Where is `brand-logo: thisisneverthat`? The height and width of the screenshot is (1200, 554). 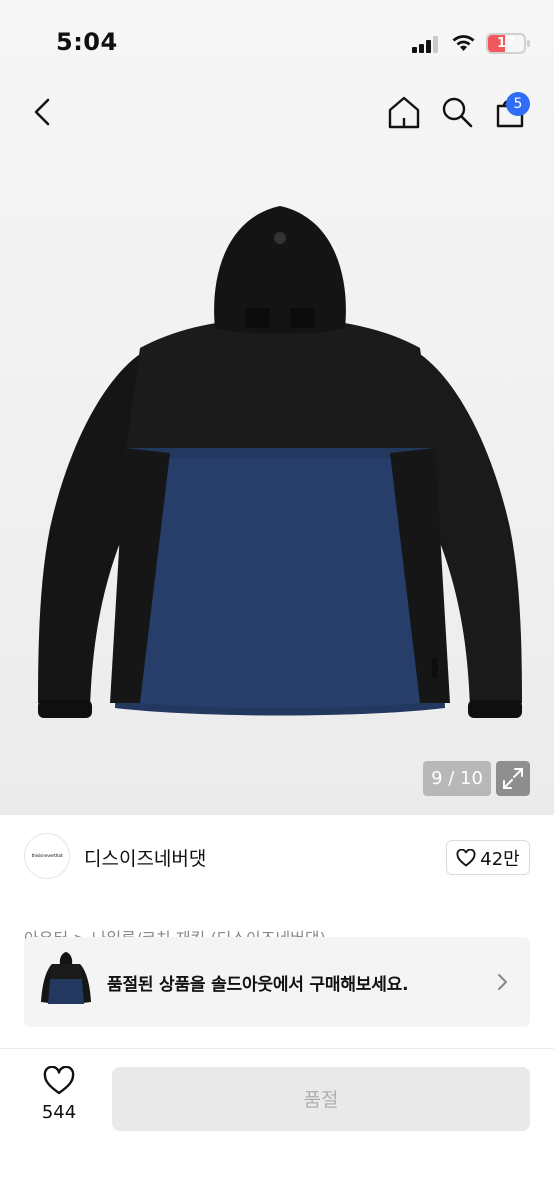 brand-logo: thisisneverthat is located at coordinates (47, 856).